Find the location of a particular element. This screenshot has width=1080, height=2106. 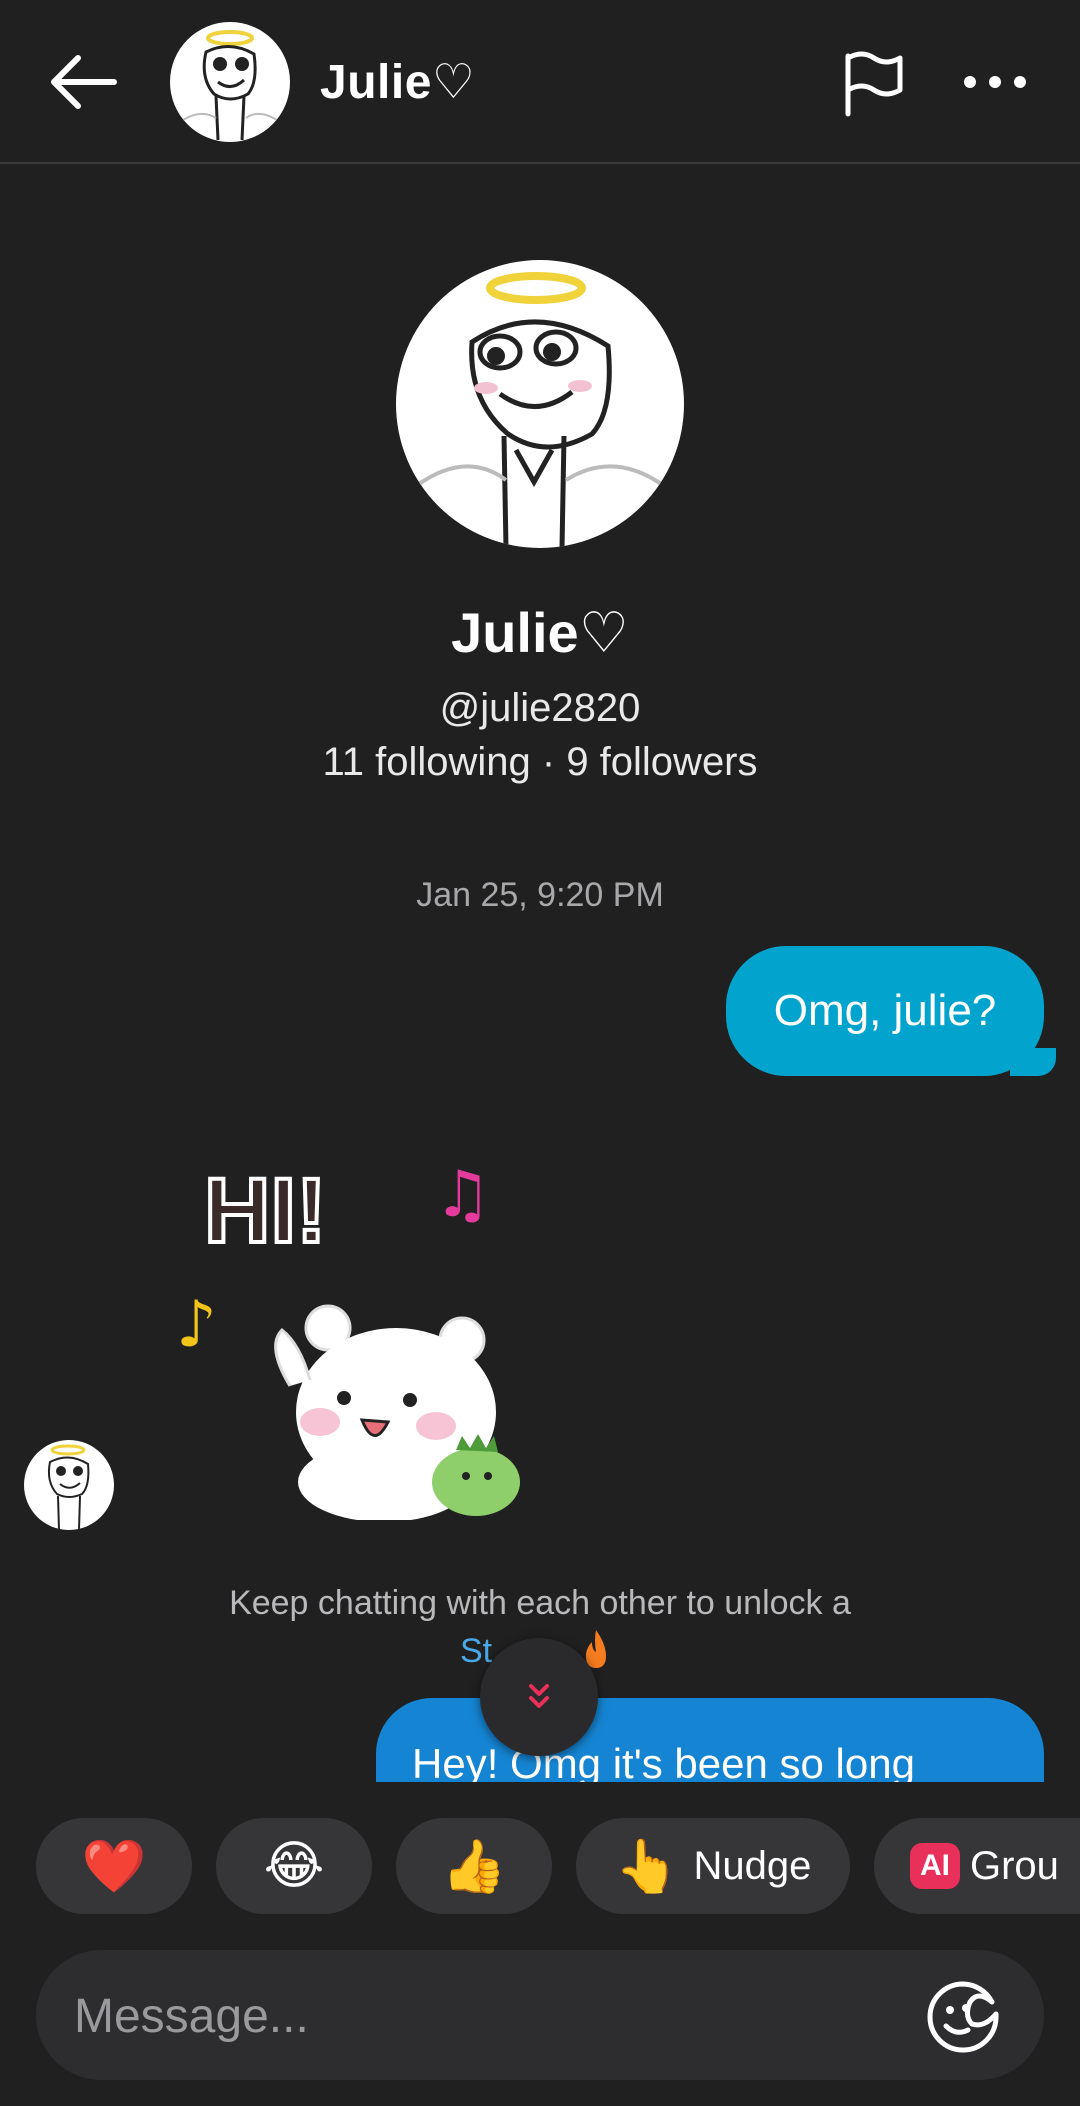

message-composer is located at coordinates (540, 2016).